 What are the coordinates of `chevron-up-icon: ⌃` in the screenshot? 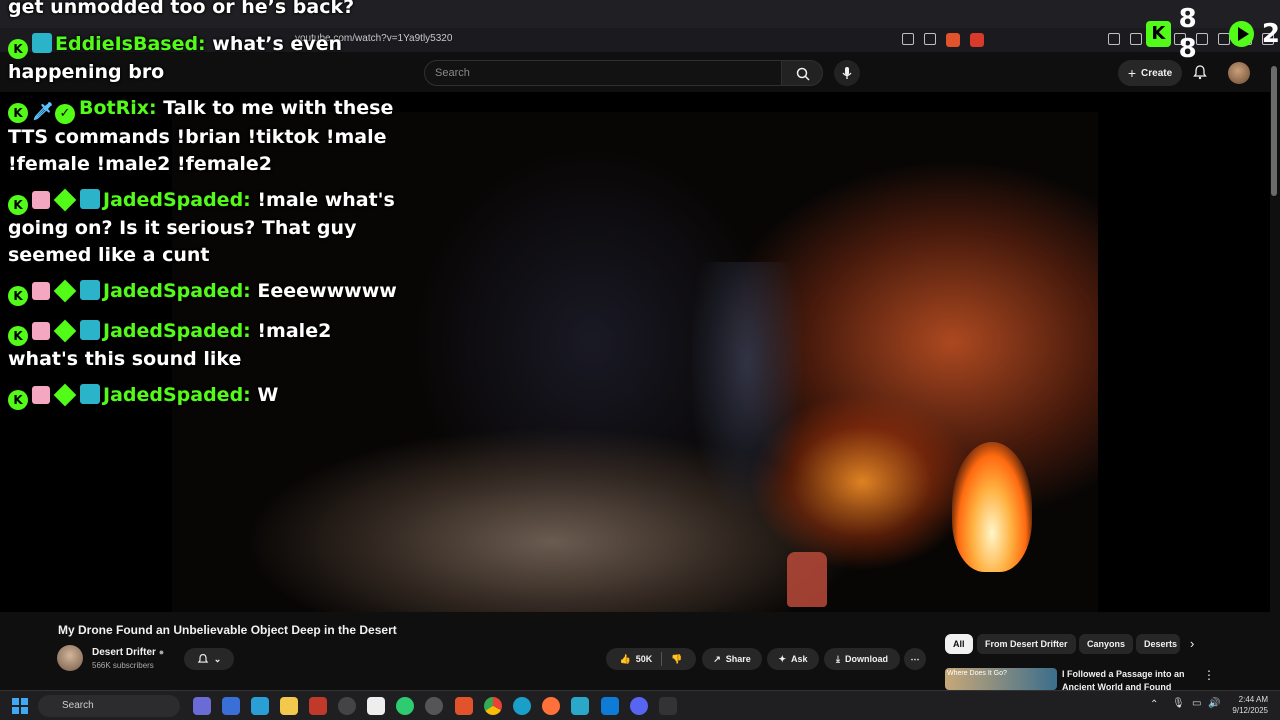 It's located at (1154, 704).